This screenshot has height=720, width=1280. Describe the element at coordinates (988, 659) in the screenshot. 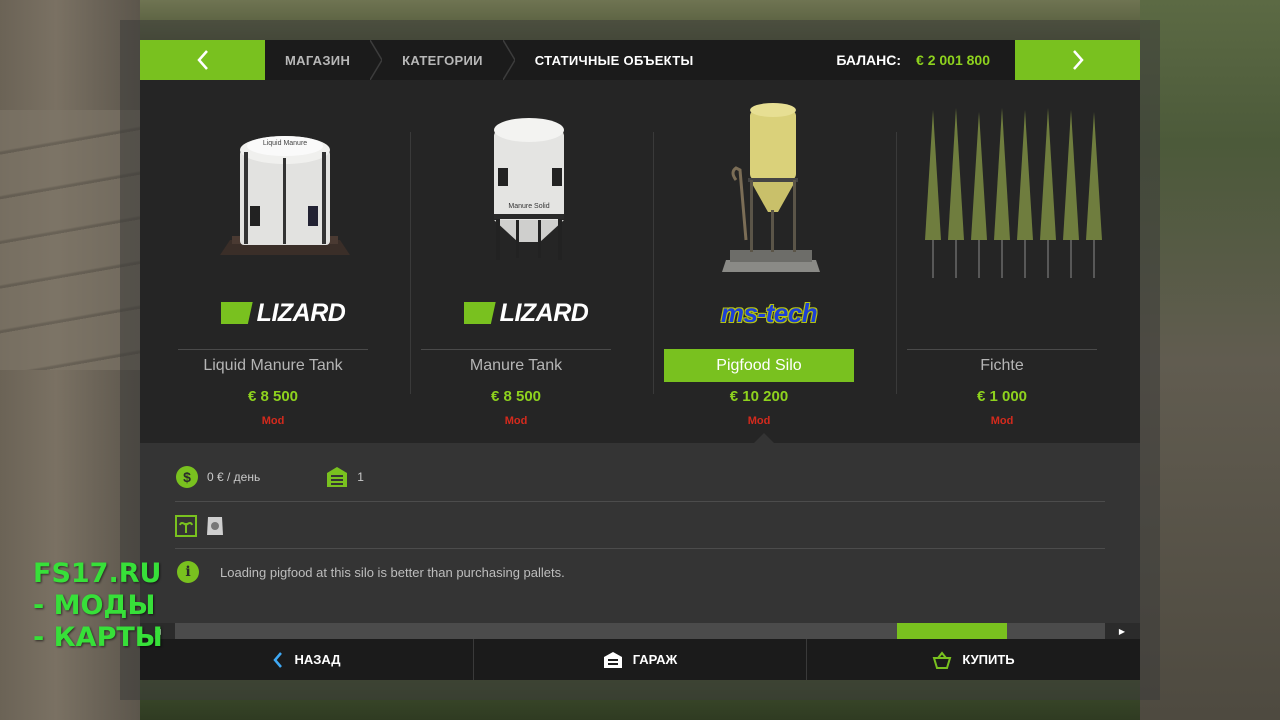

I see `buy-label: КУПИТЬ` at that location.